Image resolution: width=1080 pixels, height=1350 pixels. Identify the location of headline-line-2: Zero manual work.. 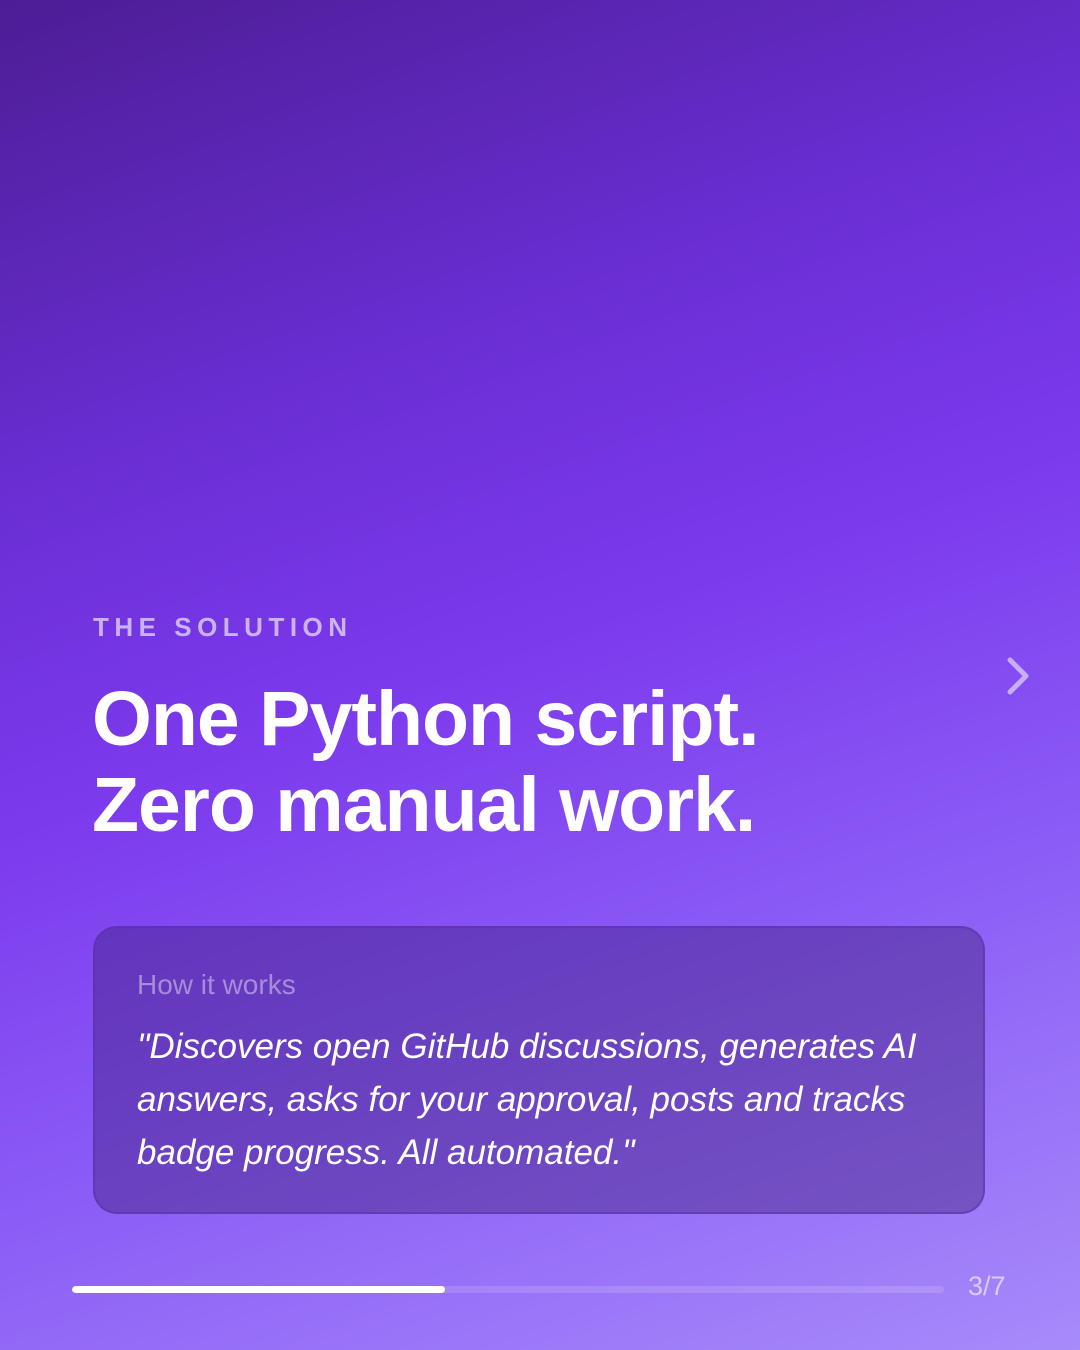
(424, 805).